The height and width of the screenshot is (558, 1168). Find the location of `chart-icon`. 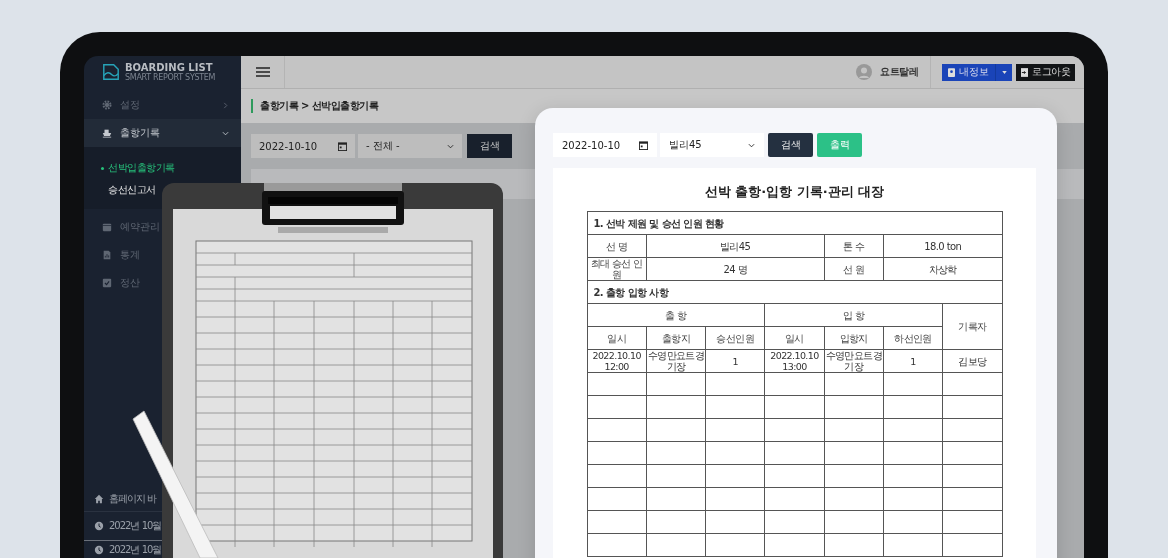

chart-icon is located at coordinates (107, 255).